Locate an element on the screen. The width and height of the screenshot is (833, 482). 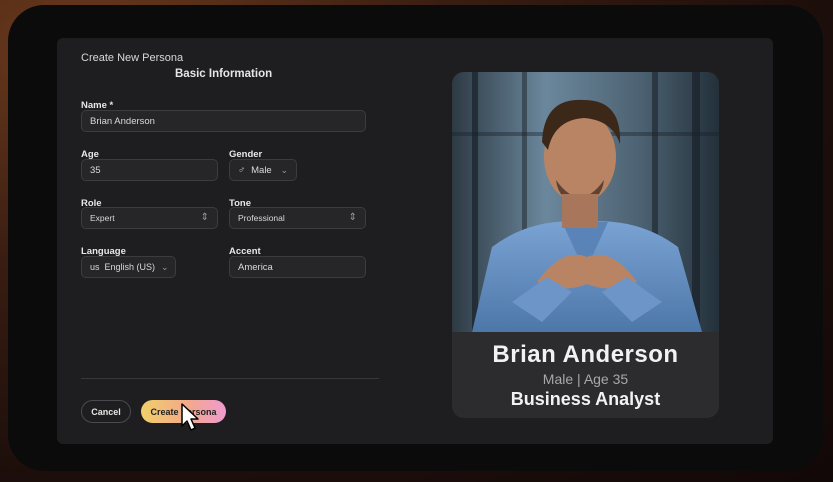
gender-value: Male is located at coordinates (261, 170).